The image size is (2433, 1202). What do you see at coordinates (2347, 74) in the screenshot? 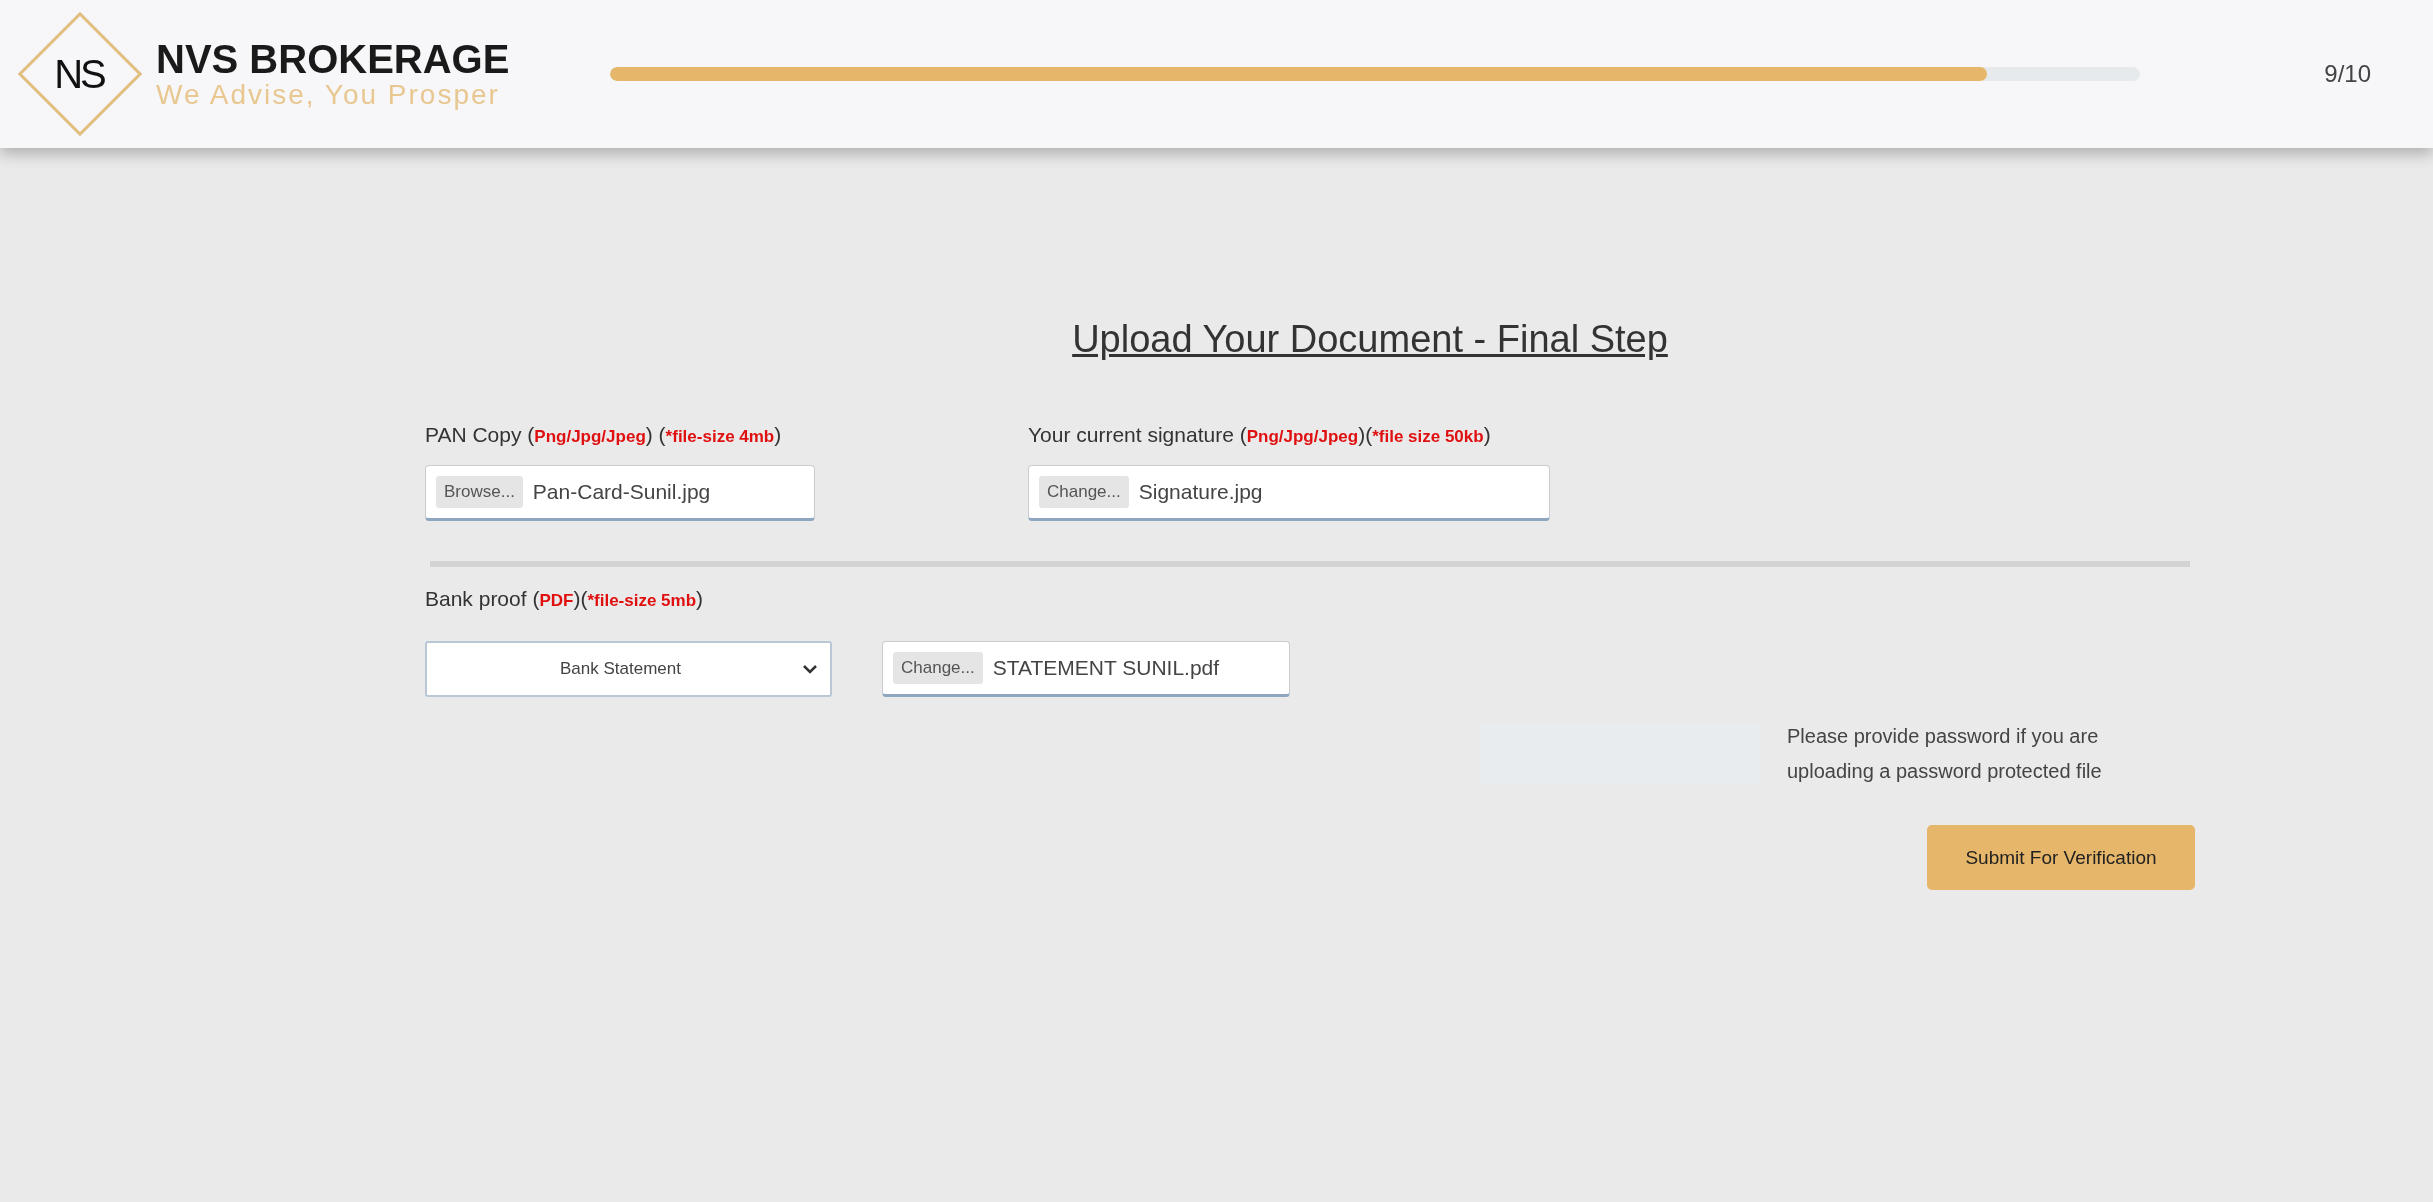
I see `progress-reading: 9/10` at bounding box center [2347, 74].